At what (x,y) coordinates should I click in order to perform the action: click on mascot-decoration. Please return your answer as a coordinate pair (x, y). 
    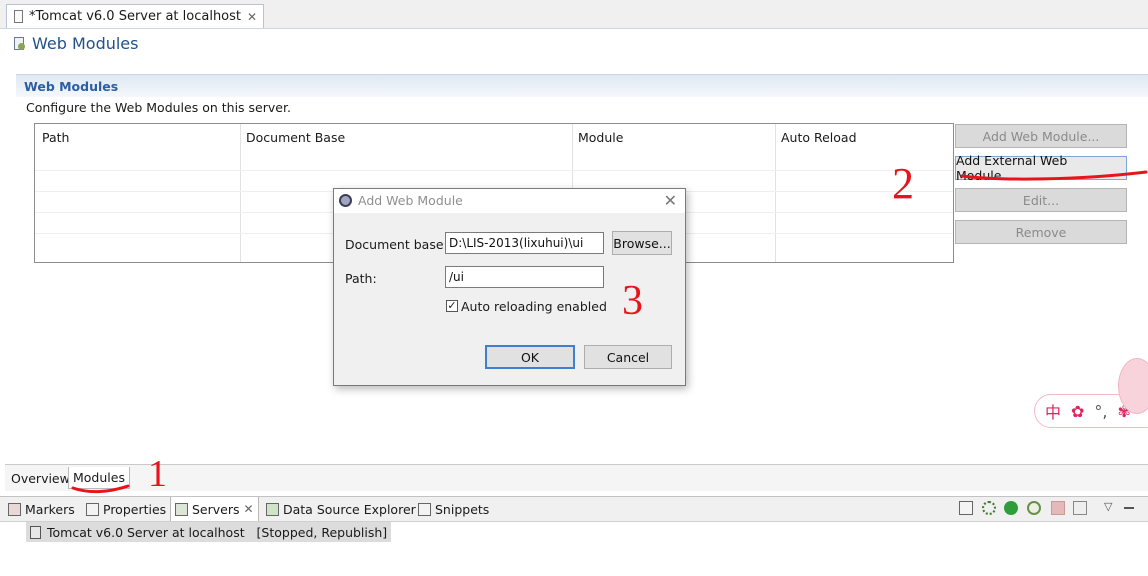
    Looking at the image, I should click on (1133, 386).